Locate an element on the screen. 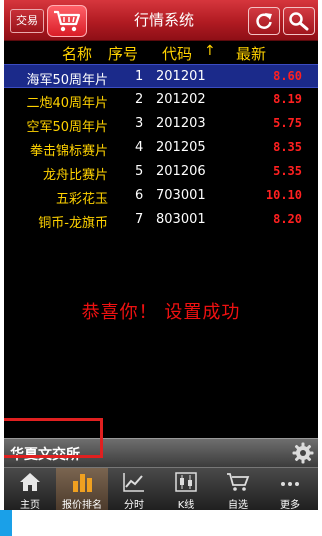 This screenshot has width=322, height=536. row-seq: 3 is located at coordinates (139, 123).